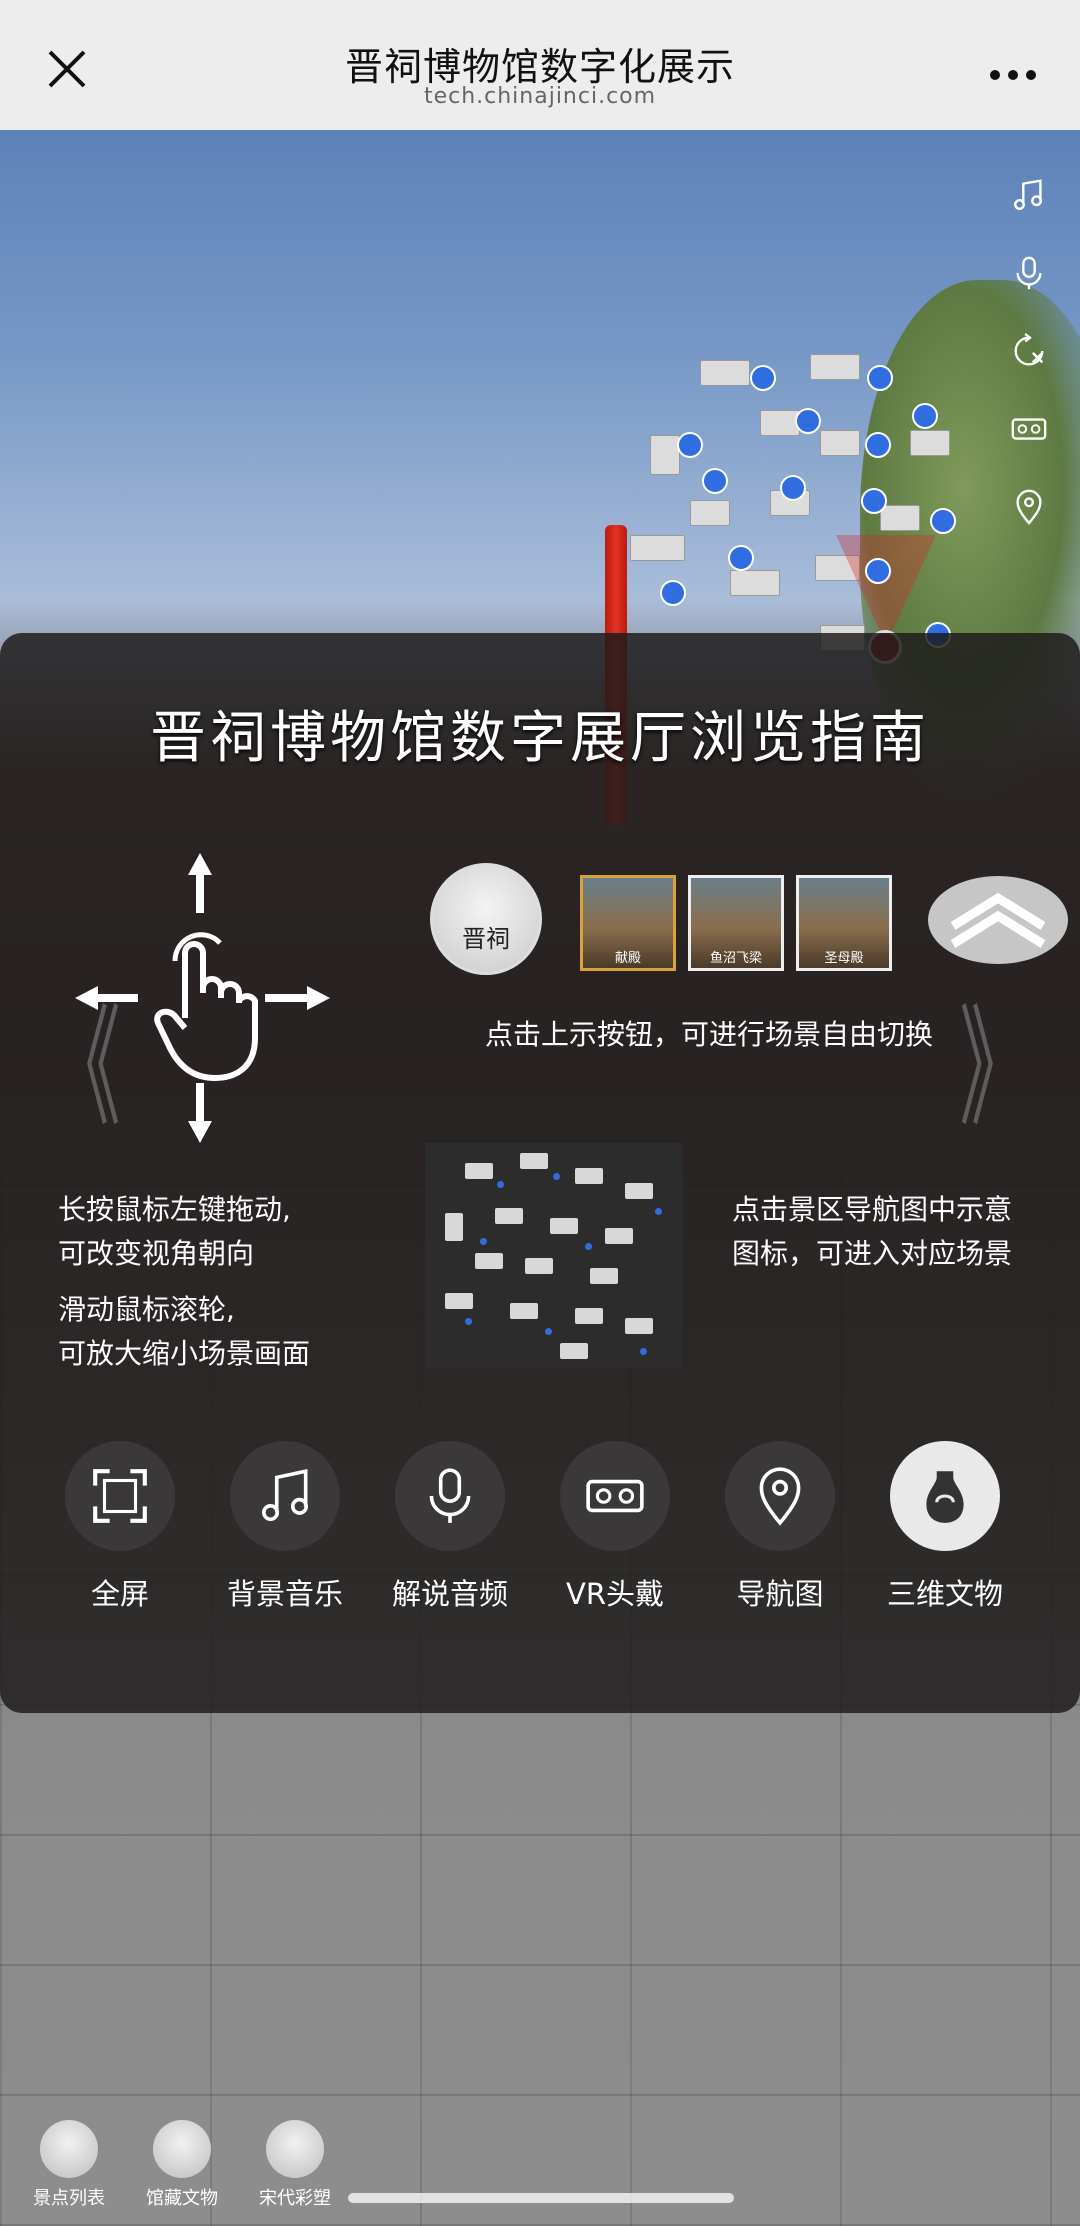 This screenshot has width=1080, height=2226. What do you see at coordinates (615, 1496) in the screenshot?
I see `vr-headset-icon` at bounding box center [615, 1496].